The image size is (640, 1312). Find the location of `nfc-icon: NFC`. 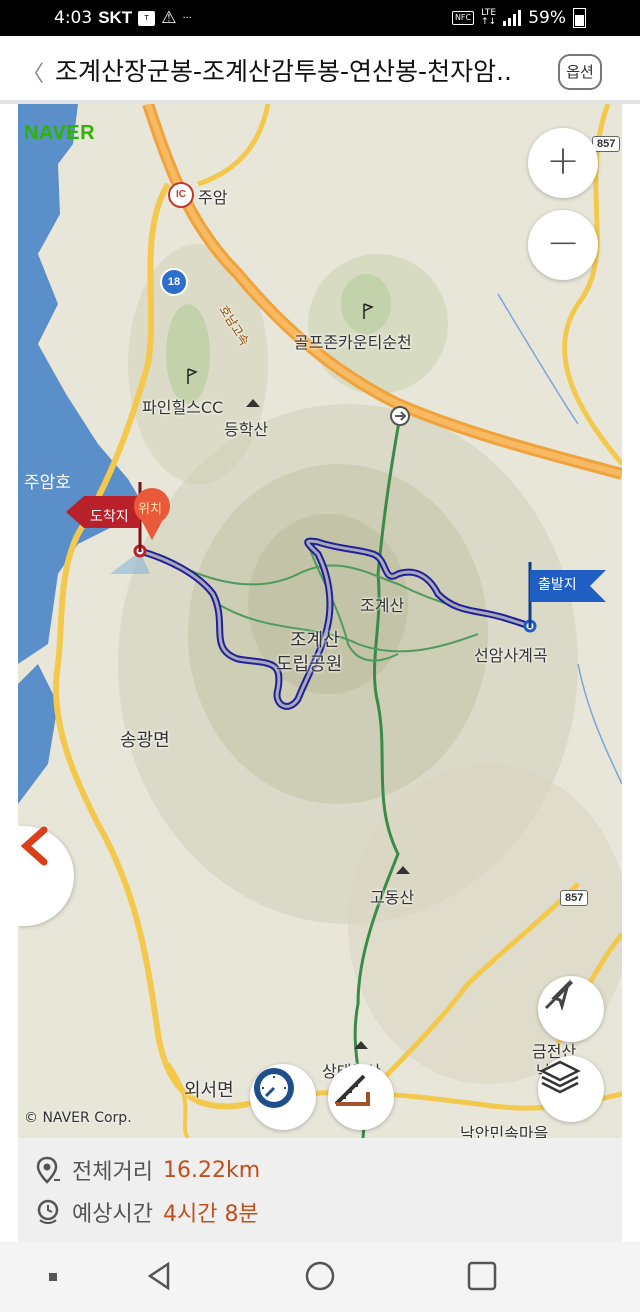

nfc-icon: NFC is located at coordinates (463, 18).